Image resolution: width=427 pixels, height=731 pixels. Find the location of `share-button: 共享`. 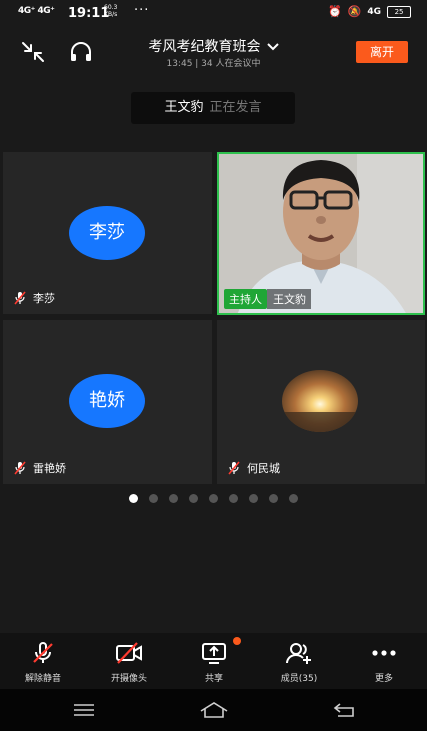

share-button: 共享 is located at coordinates (214, 662).